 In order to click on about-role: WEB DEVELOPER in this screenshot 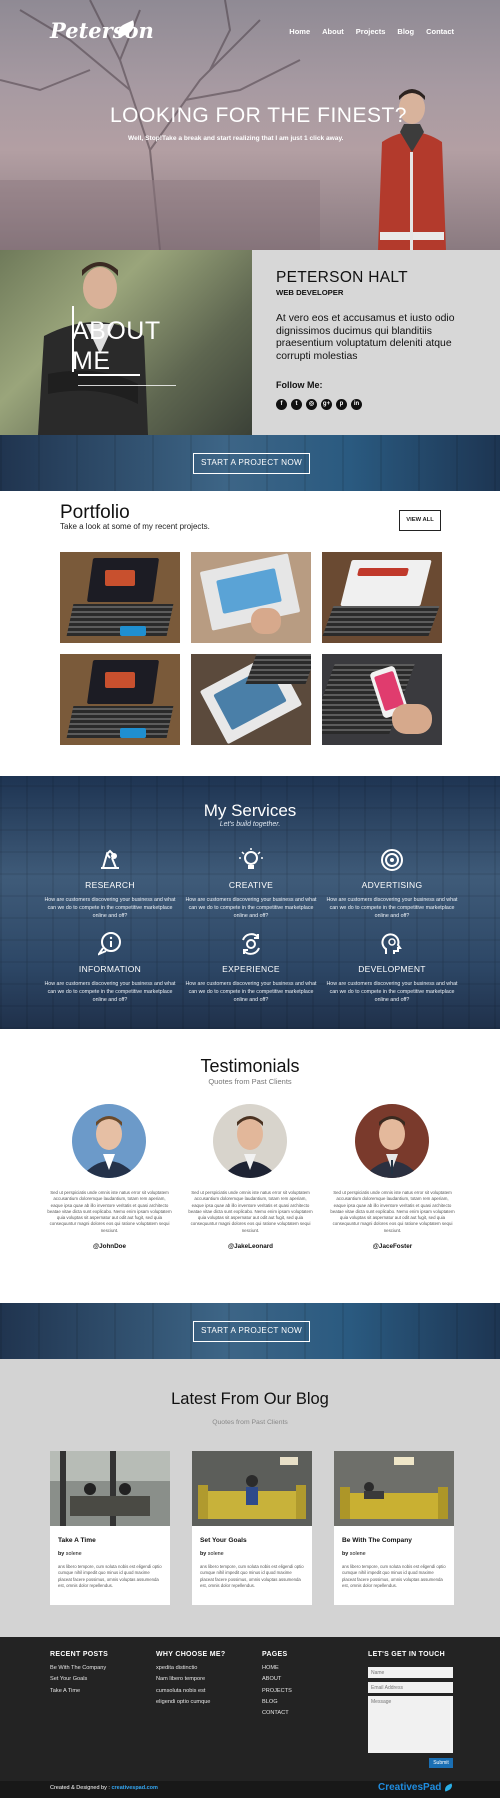, I will do `click(310, 292)`.